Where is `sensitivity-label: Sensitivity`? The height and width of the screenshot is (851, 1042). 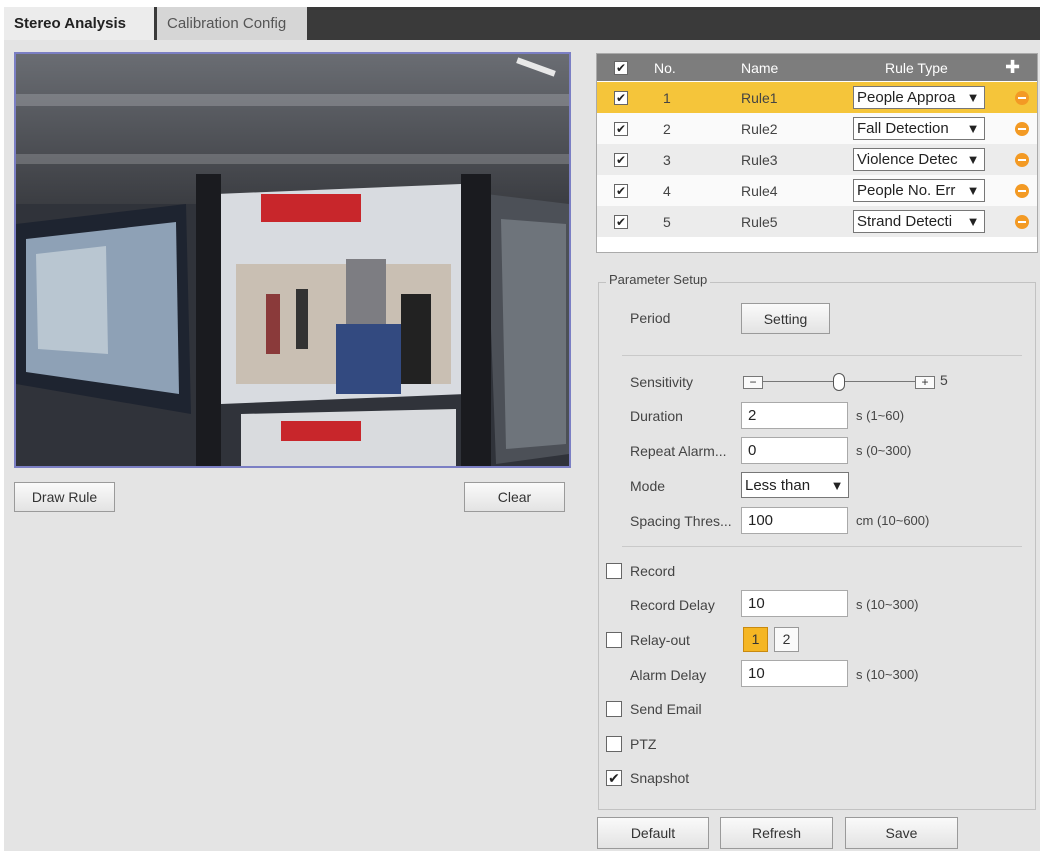 sensitivity-label: Sensitivity is located at coordinates (662, 382).